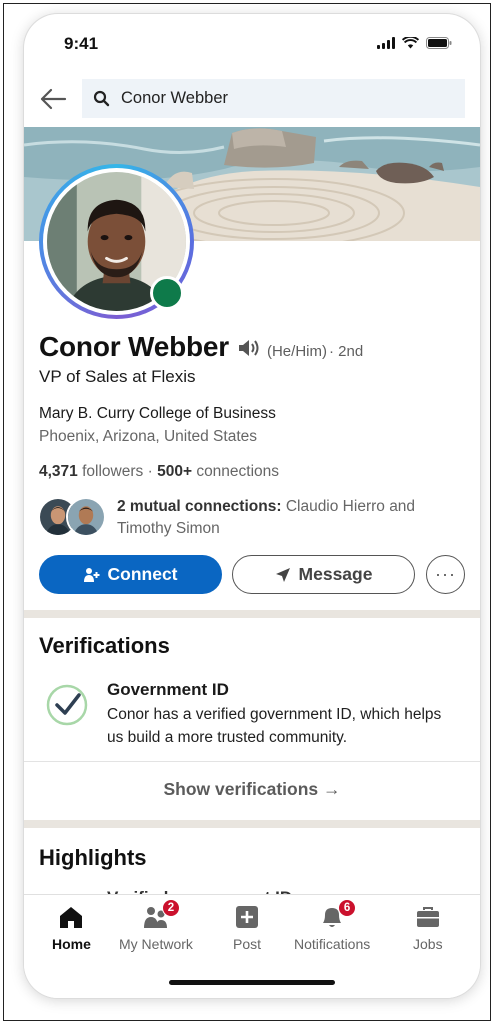 The width and height of the screenshot is (494, 1024). I want to click on nav-post: Post, so click(247, 927).